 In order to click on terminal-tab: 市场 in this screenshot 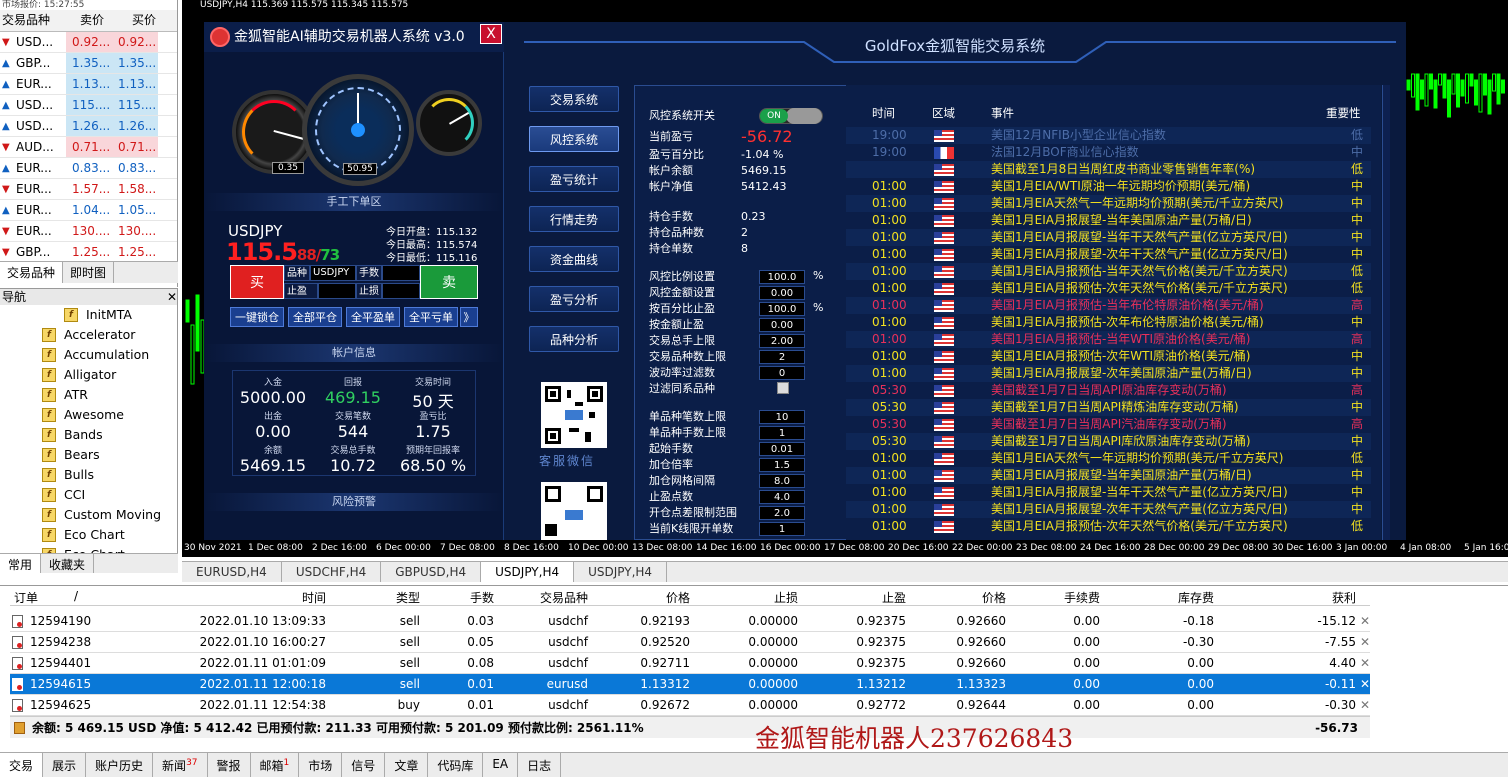, I will do `click(321, 765)`.